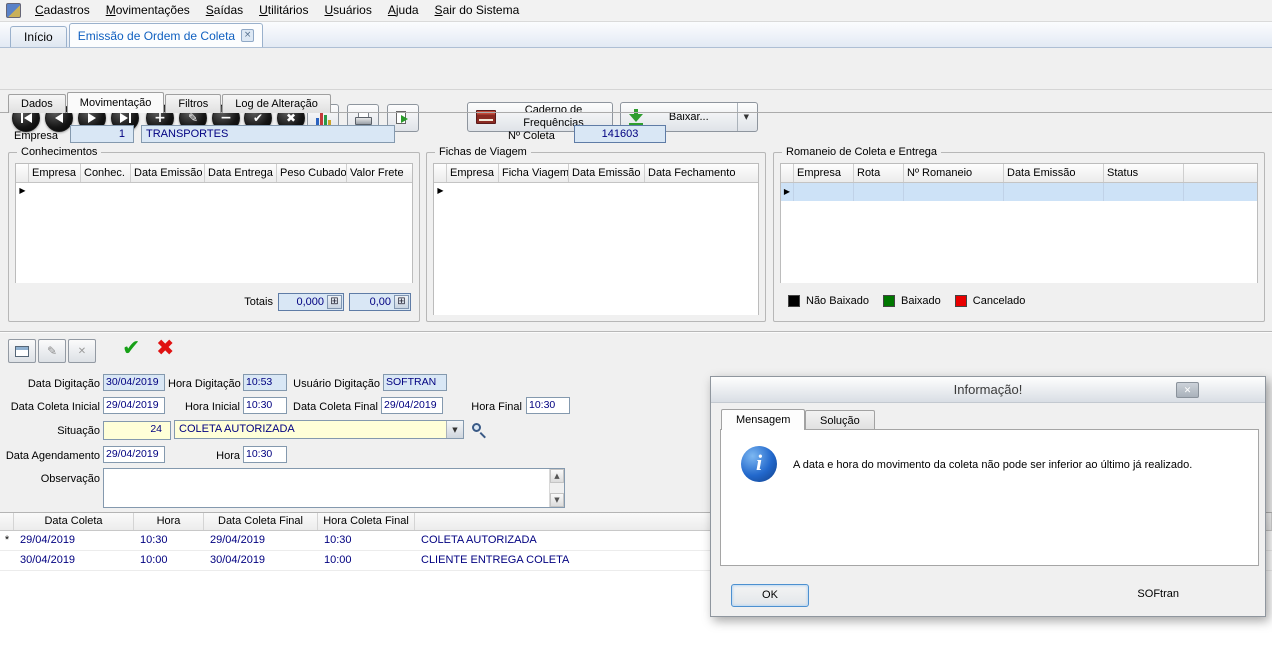  What do you see at coordinates (742, 117) in the screenshot?
I see `baixar-dropdown-icon: ▼` at bounding box center [742, 117].